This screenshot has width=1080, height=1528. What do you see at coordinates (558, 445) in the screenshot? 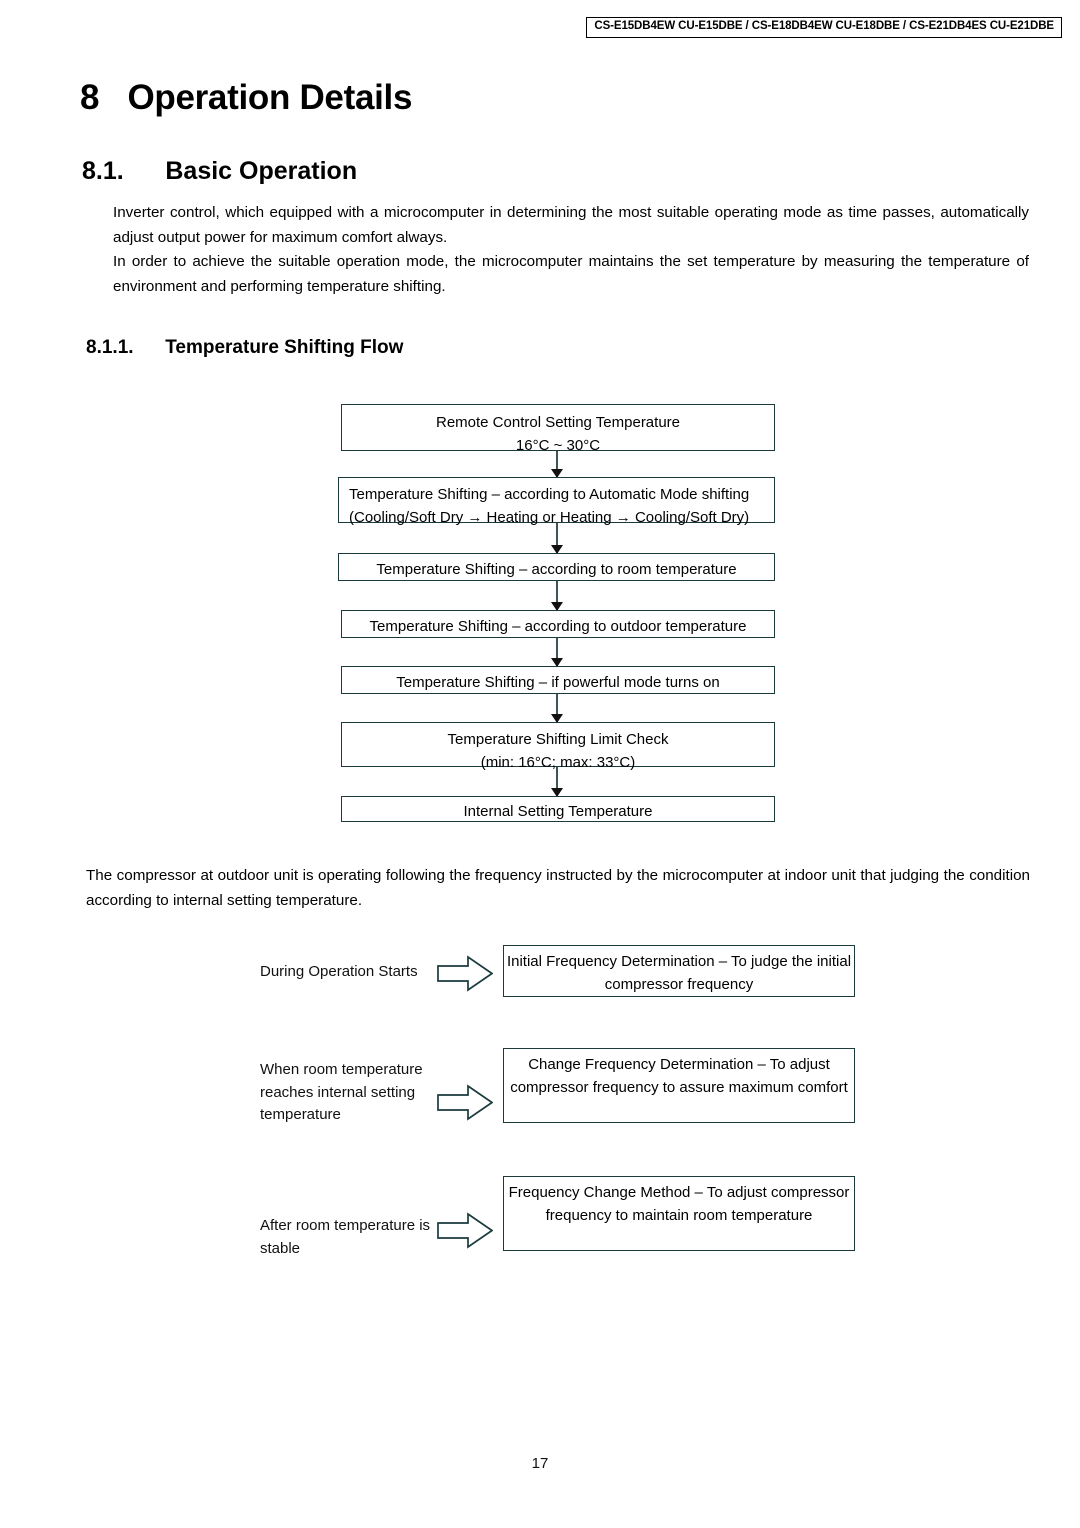
I see `flow-step-line-2: 16°C ~ 30°C` at bounding box center [558, 445].